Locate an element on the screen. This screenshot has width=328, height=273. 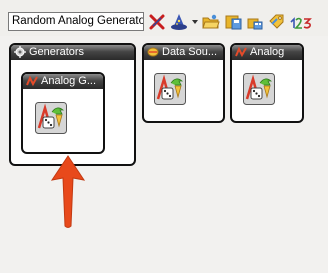
data-source-icon is located at coordinates (153, 52).